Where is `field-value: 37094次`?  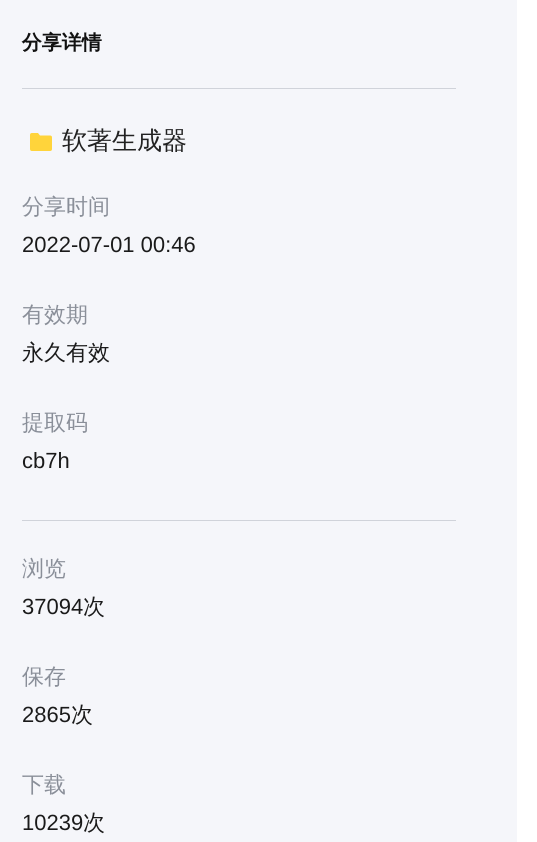
field-value: 37094次 is located at coordinates (64, 607).